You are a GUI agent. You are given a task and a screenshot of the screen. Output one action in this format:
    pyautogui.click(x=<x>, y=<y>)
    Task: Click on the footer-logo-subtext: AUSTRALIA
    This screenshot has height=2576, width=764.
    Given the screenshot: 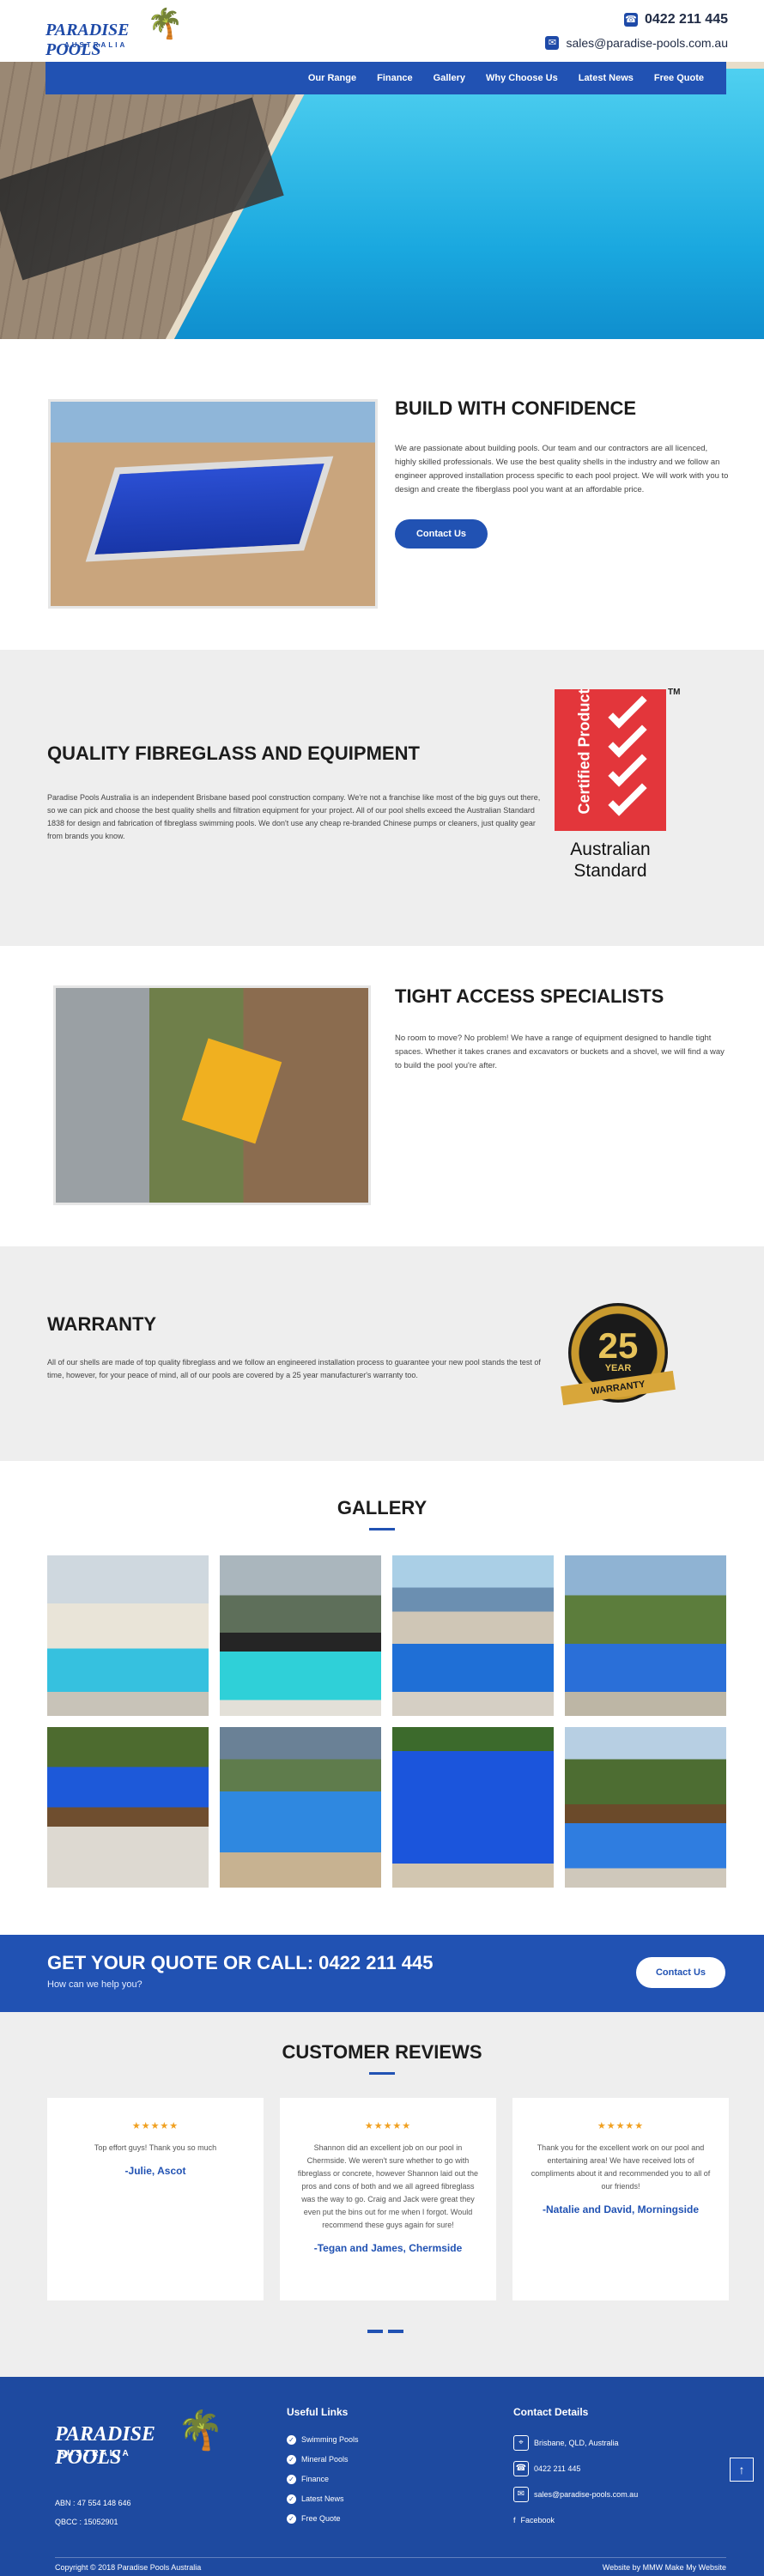 What is the action you would take?
    pyautogui.click(x=95, y=2453)
    